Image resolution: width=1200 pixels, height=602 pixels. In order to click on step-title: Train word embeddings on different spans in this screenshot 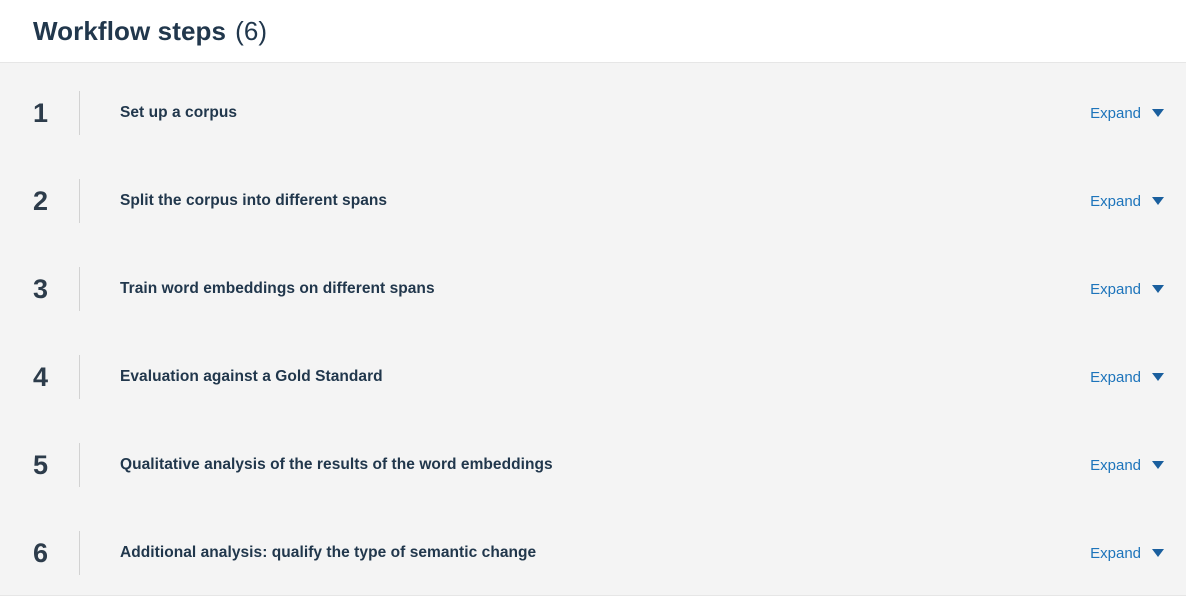, I will do `click(277, 288)`.